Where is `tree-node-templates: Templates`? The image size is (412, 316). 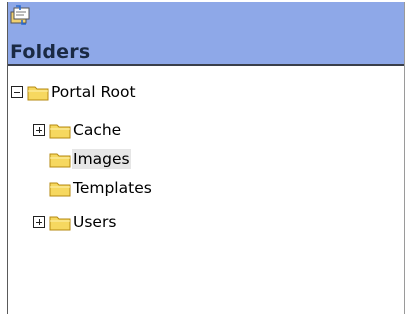 tree-node-templates: Templates is located at coordinates (101, 188).